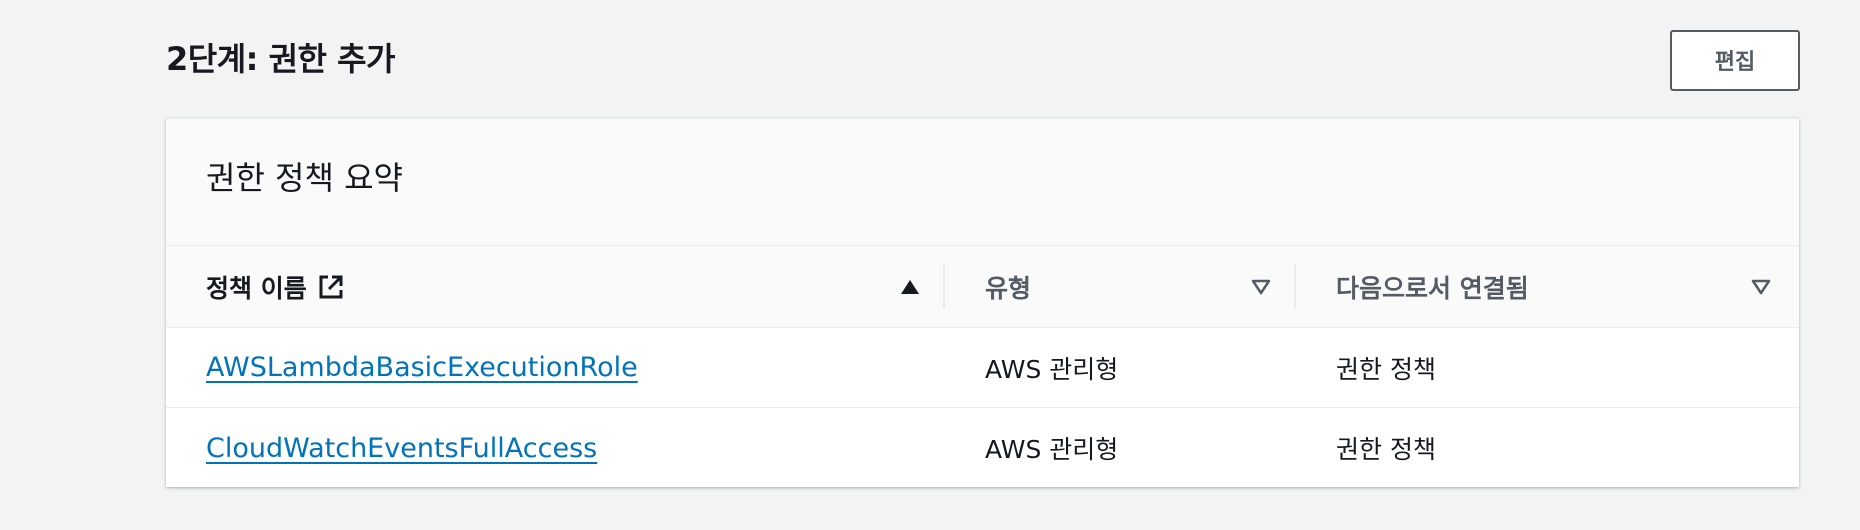  I want to click on column-header-policy-name: 정책 이름, so click(555, 286).